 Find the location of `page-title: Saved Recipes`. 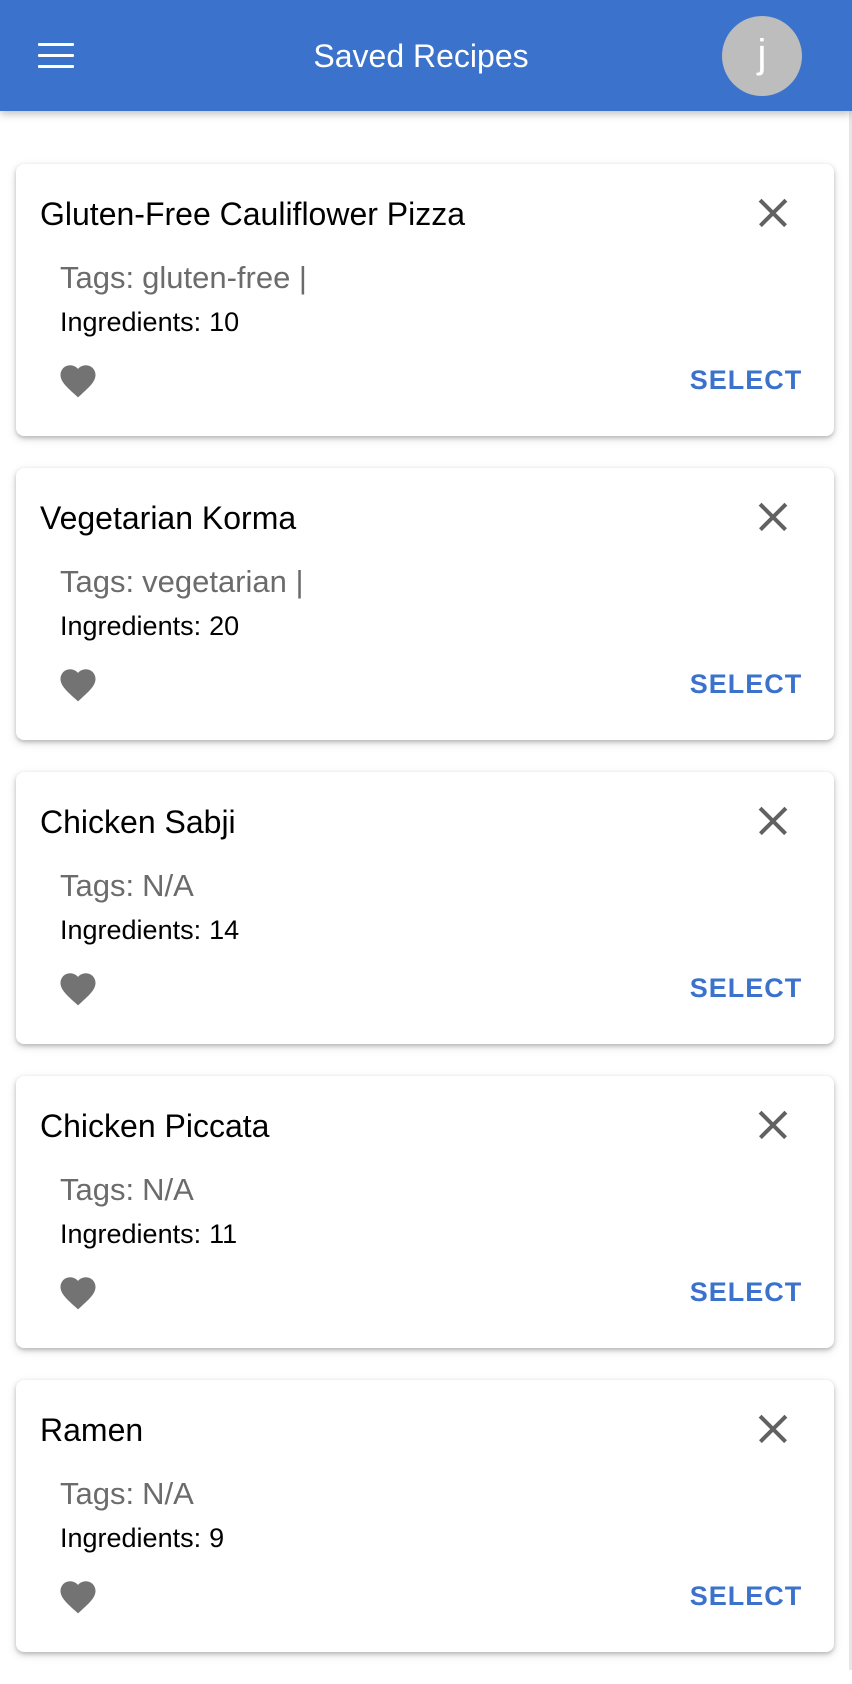

page-title: Saved Recipes is located at coordinates (421, 56).